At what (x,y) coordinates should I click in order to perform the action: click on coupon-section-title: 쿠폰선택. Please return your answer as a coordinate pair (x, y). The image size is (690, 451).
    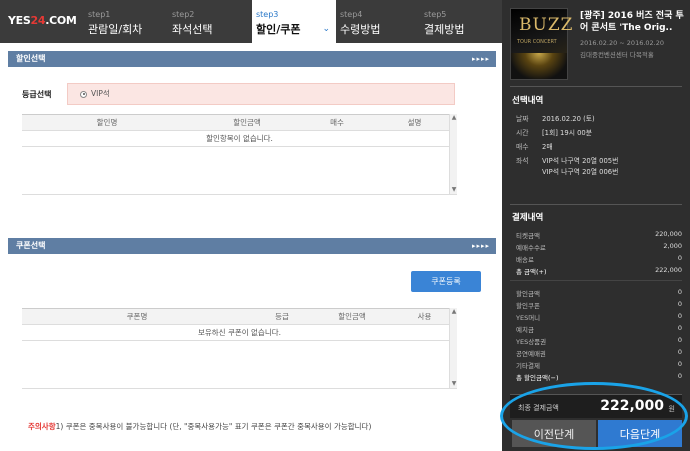
    Looking at the image, I should click on (31, 245).